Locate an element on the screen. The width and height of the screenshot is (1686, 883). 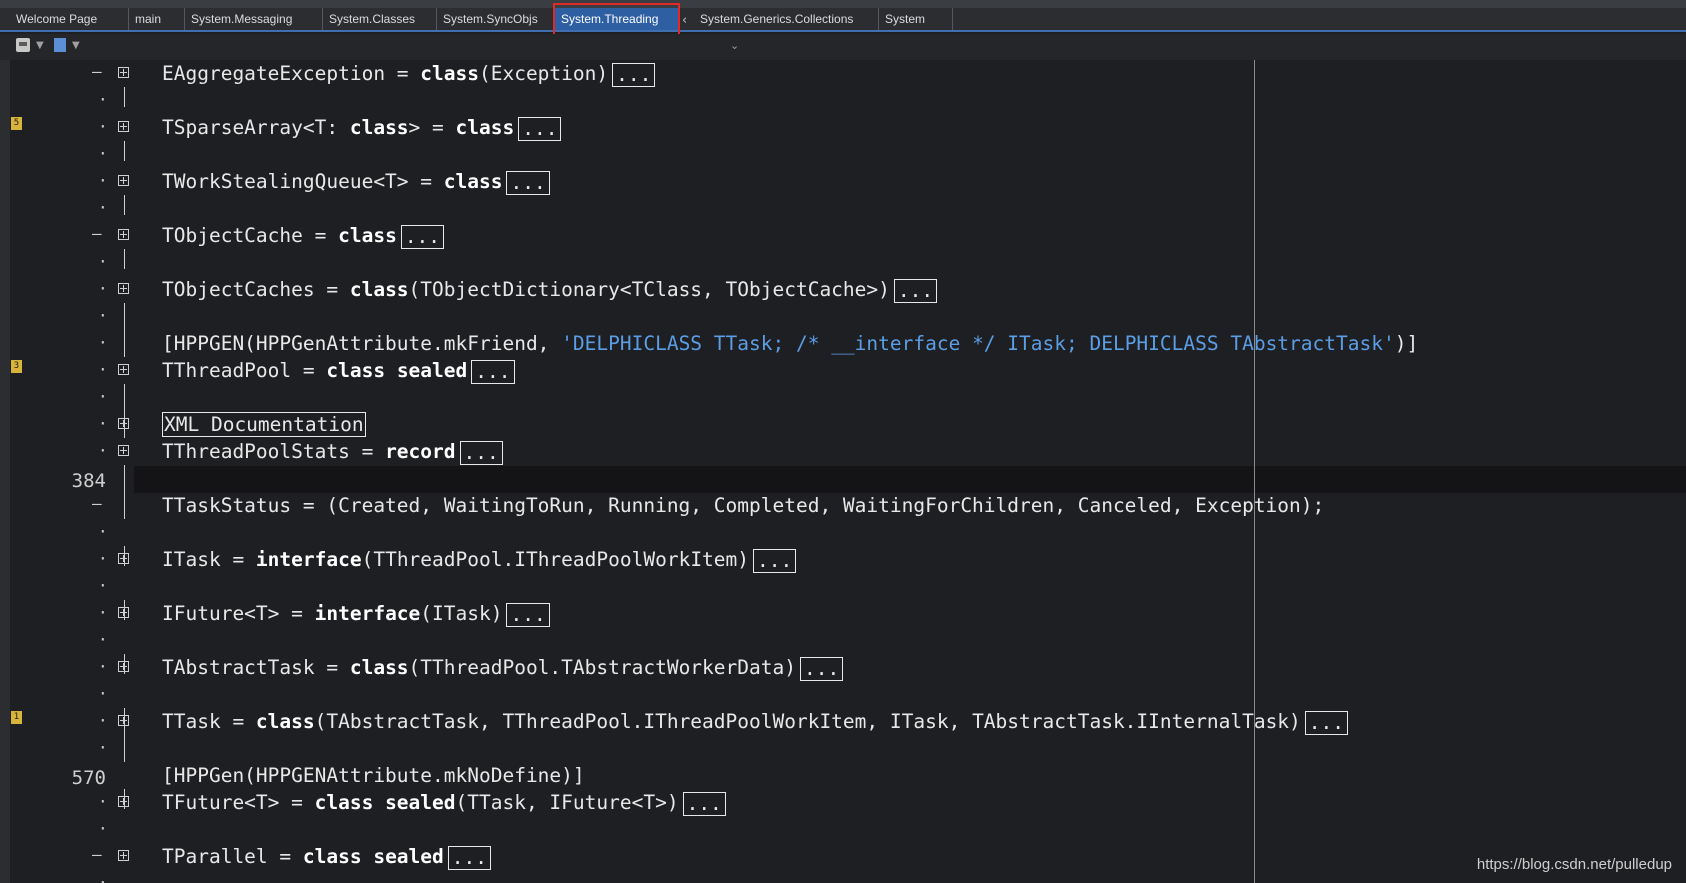
line-number: 384 is located at coordinates (88, 481).